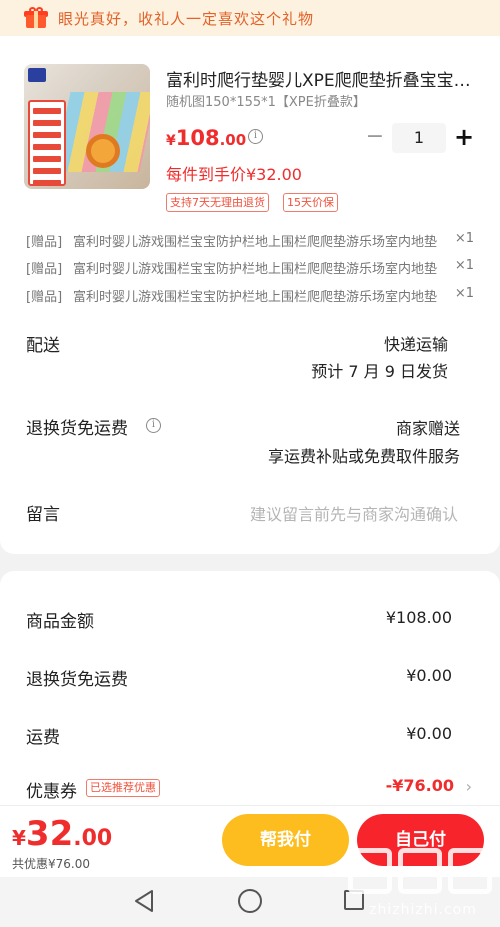 The height and width of the screenshot is (927, 500). Describe the element at coordinates (36, 18) in the screenshot. I see `gift-icon` at that location.